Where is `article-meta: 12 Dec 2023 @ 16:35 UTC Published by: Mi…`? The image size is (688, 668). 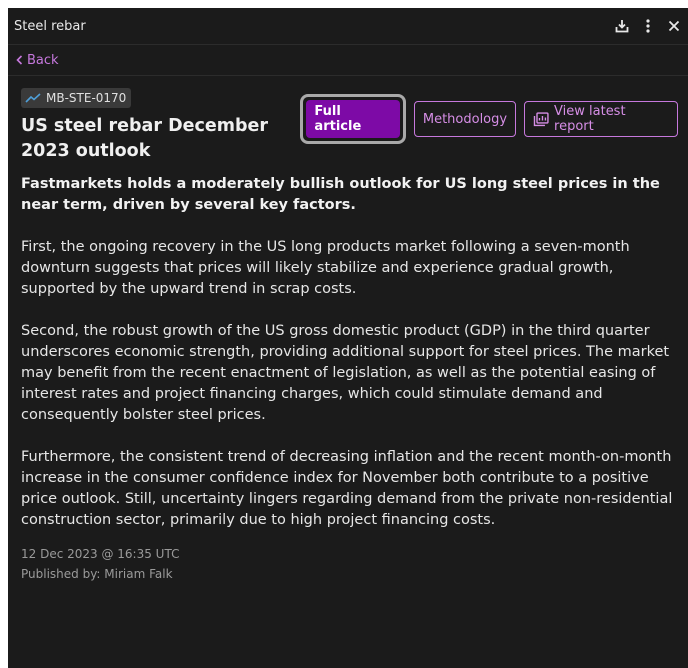
article-meta: 12 Dec 2023 @ 16:35 UTC Published by: Mi… is located at coordinates (348, 564).